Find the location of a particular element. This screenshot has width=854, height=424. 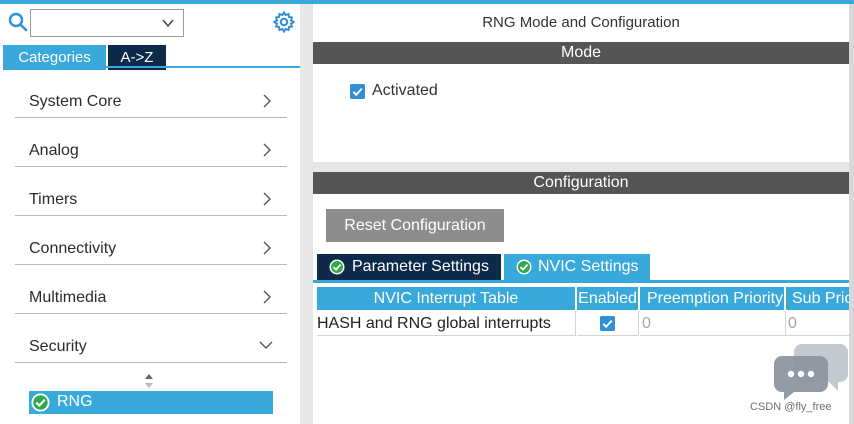

column-header-preemption-priority: Preemption Priority is located at coordinates (712, 298).